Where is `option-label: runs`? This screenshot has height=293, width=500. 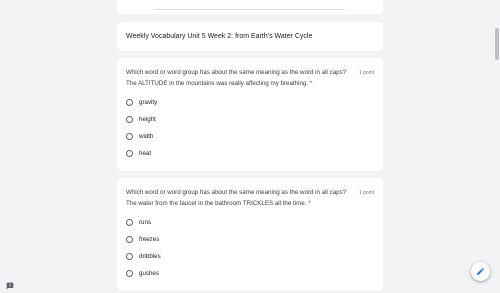 option-label: runs is located at coordinates (145, 222).